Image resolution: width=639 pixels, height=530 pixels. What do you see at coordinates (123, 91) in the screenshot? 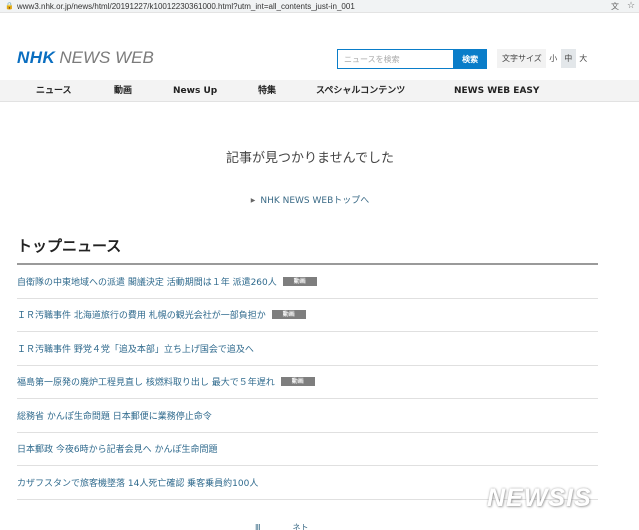
I see `nav-item-video: 動画` at bounding box center [123, 91].